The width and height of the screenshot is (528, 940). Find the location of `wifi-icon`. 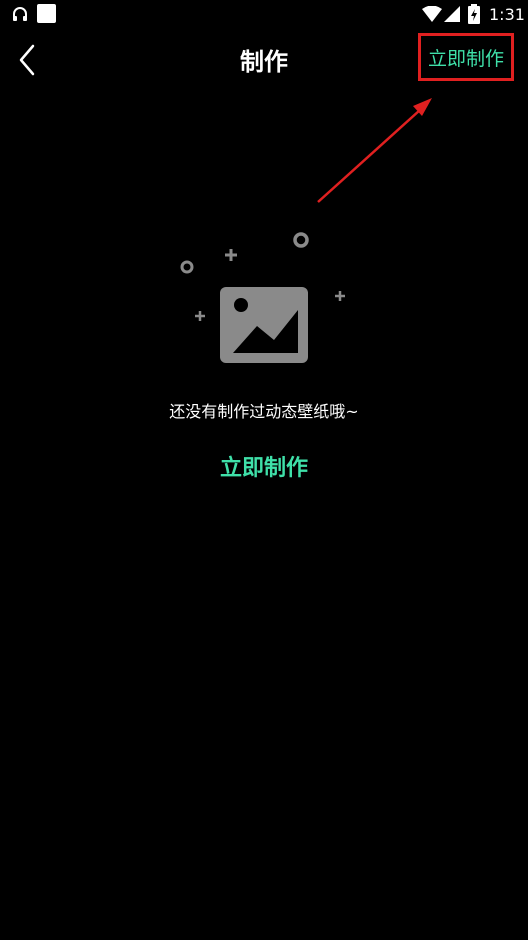

wifi-icon is located at coordinates (432, 14).